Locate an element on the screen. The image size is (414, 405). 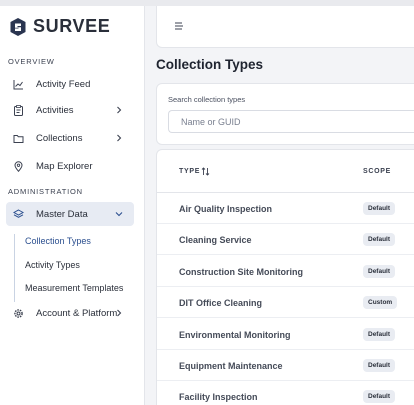
subnav-item-measurement-templates: Measurement Templates is located at coordinates (74, 288).